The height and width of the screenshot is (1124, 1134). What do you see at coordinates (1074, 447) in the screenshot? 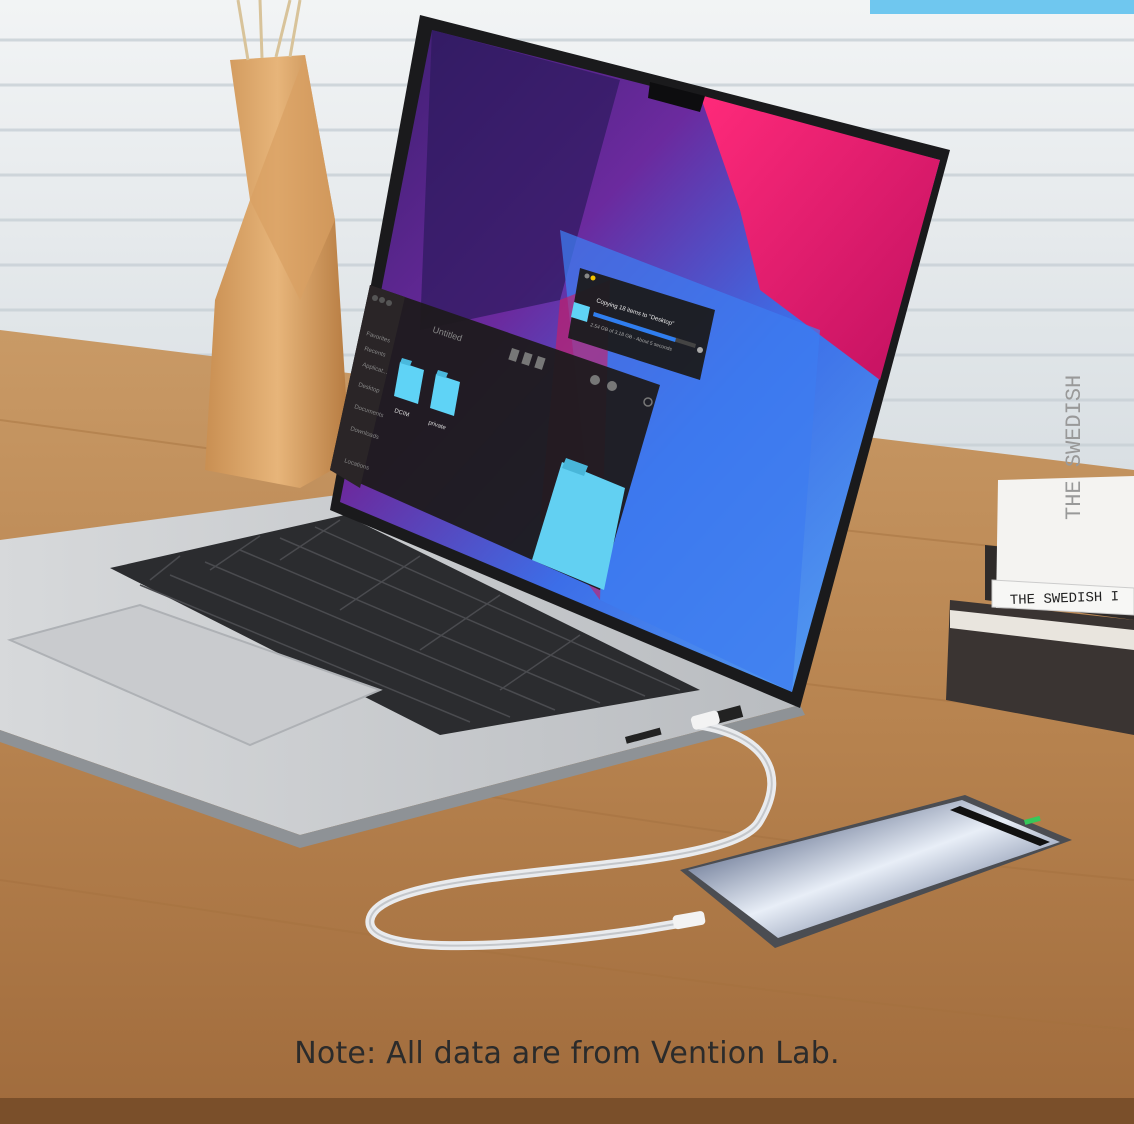
I see `book-cover-text: THE SWEDISH` at bounding box center [1074, 447].